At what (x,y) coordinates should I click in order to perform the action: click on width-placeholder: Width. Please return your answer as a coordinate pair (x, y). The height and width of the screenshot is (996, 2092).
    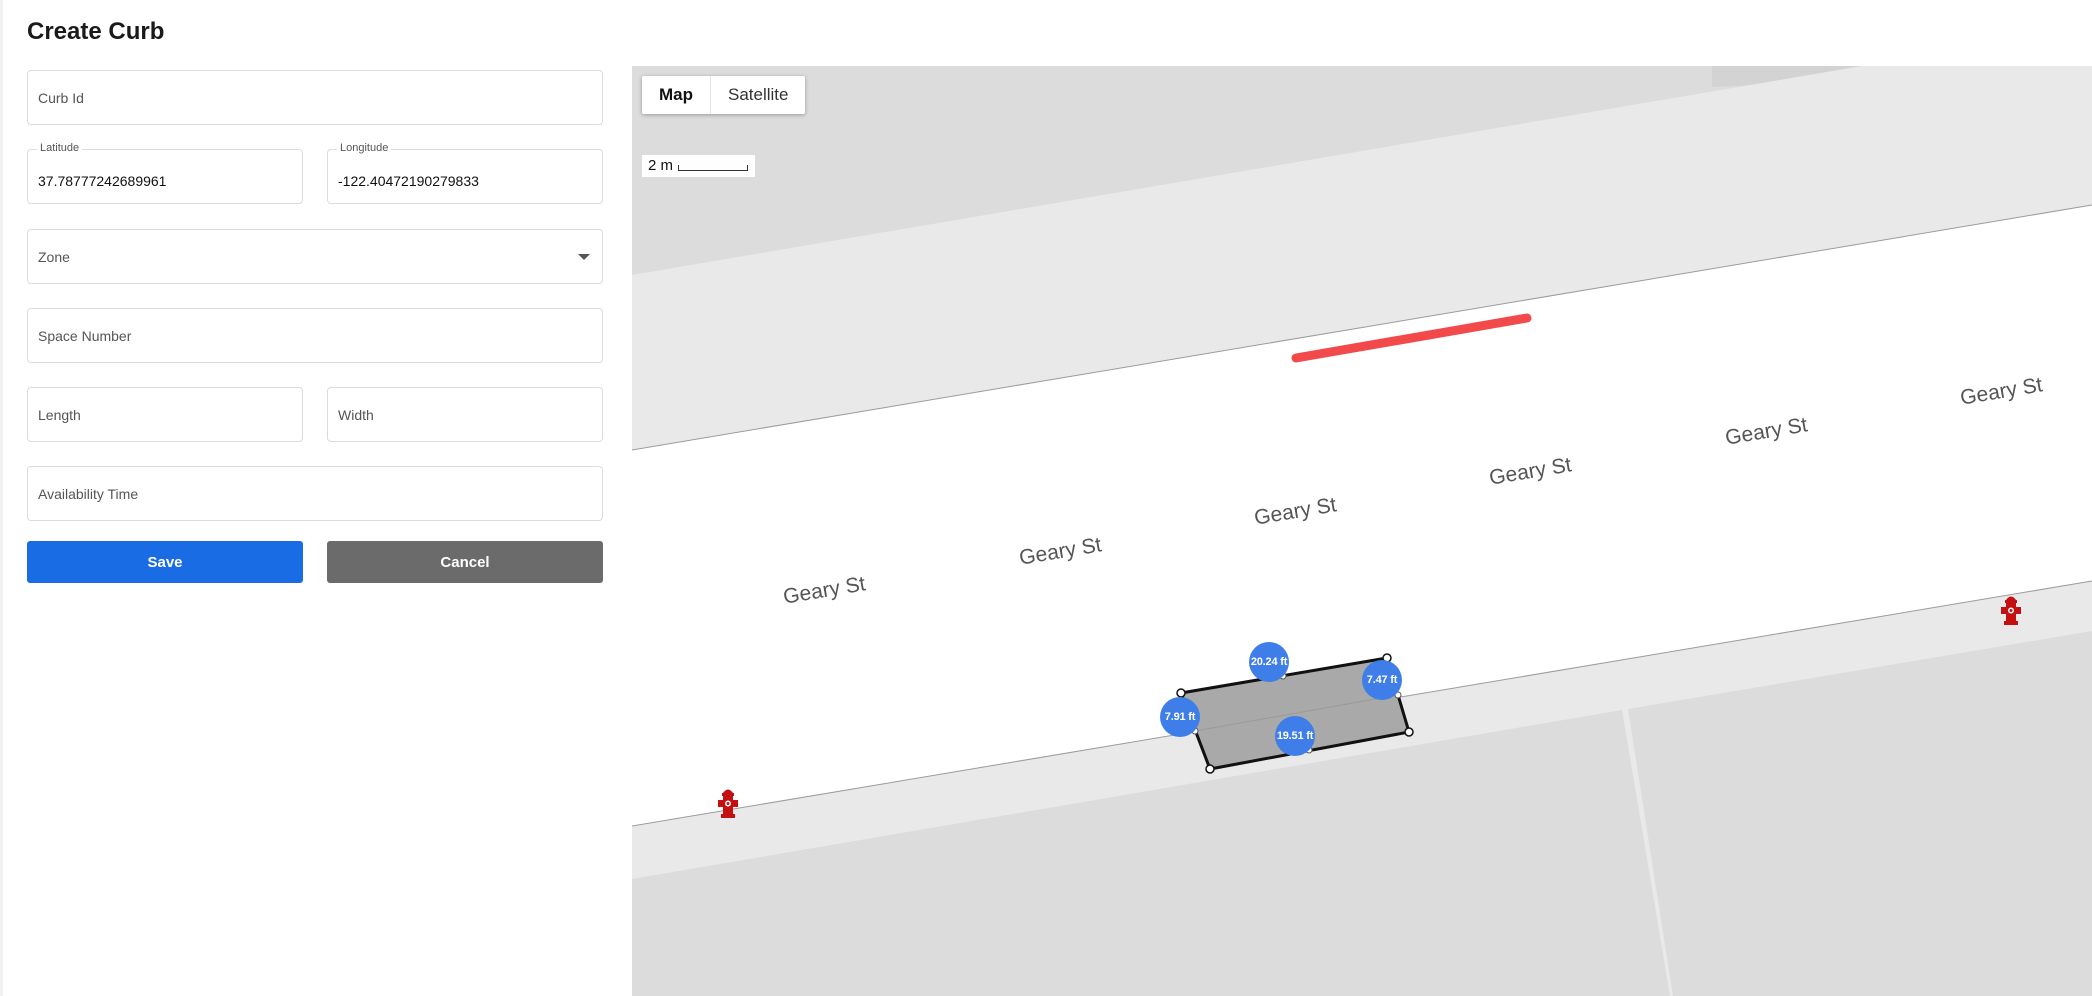
    Looking at the image, I should click on (356, 414).